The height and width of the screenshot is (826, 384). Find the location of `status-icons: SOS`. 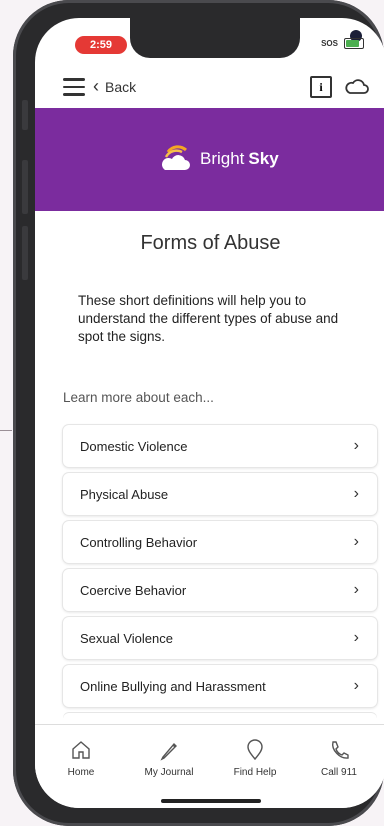

status-icons: SOS is located at coordinates (342, 43).